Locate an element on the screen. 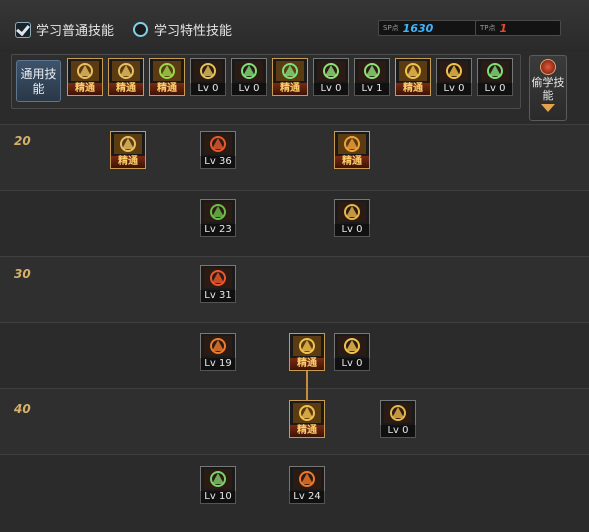 This screenshot has width=589, height=532. skill-slot: Lv 24 is located at coordinates (307, 485).